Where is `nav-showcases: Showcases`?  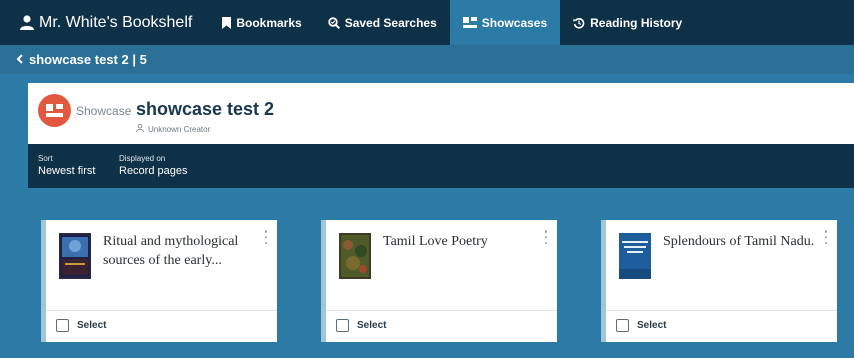 nav-showcases: Showcases is located at coordinates (505, 22).